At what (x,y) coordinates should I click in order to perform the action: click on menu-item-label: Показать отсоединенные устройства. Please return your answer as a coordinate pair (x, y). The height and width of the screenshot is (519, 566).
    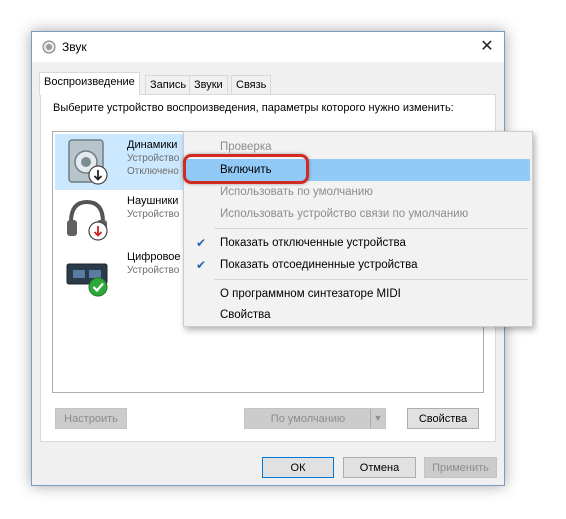
    Looking at the image, I should click on (319, 265).